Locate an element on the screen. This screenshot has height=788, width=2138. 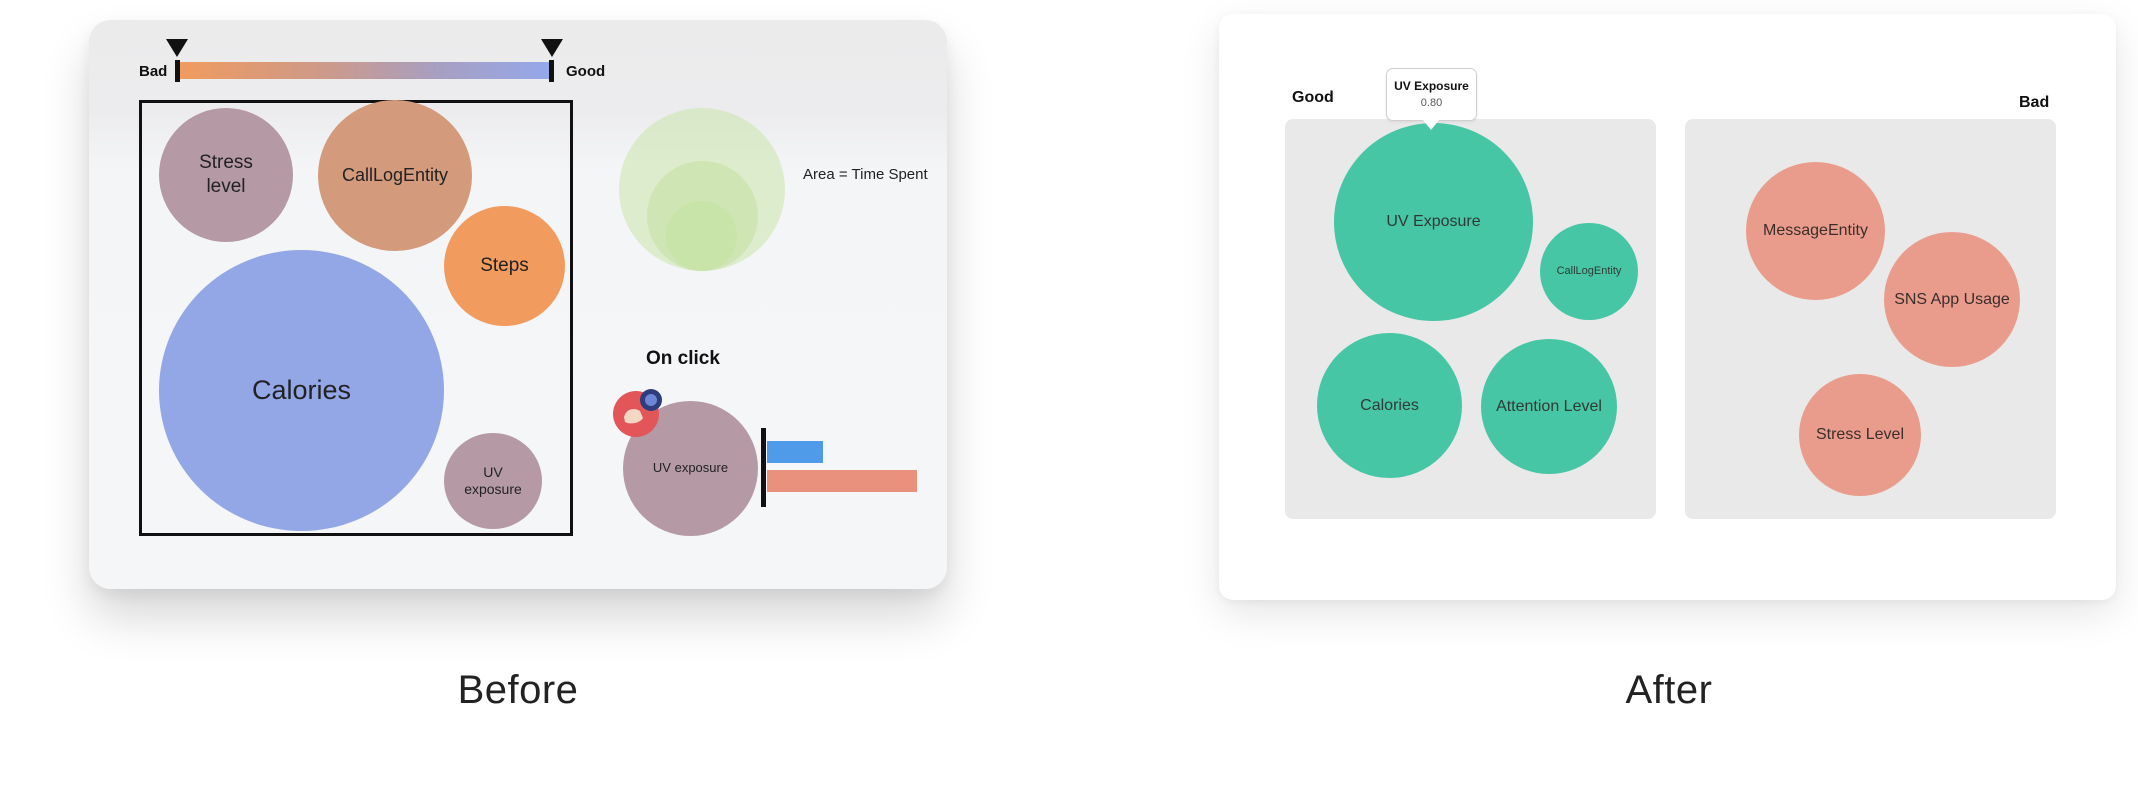
bubble-label: SNS App Usage is located at coordinates (1952, 299).